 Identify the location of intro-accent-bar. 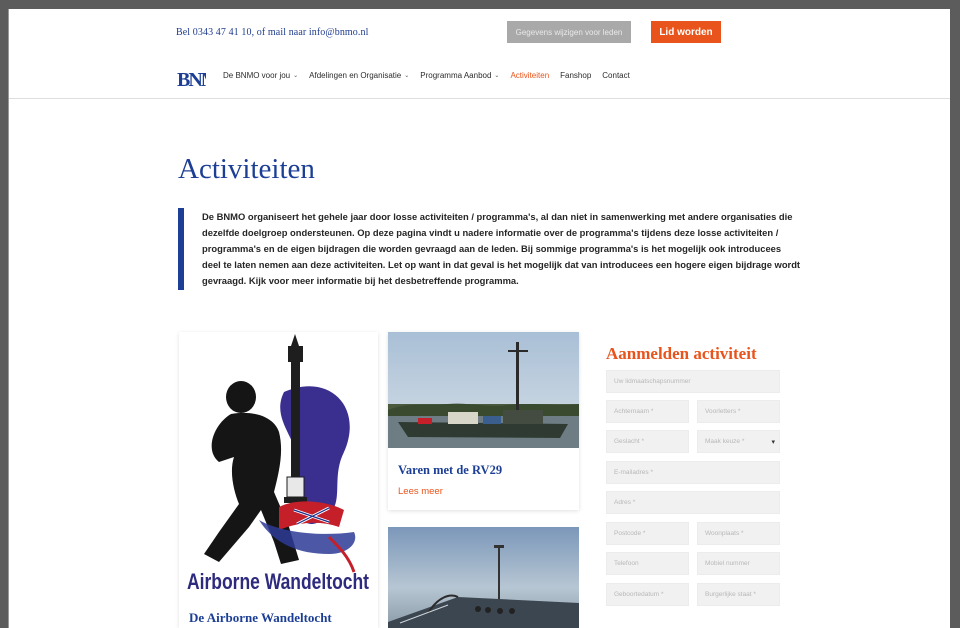
(181, 249).